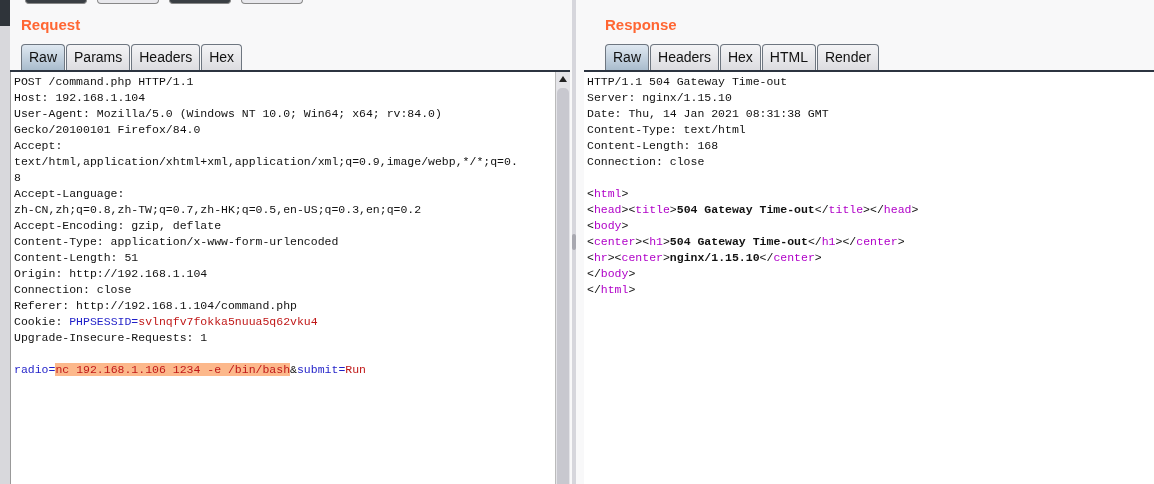  I want to click on code-line: </body>, so click(611, 274).